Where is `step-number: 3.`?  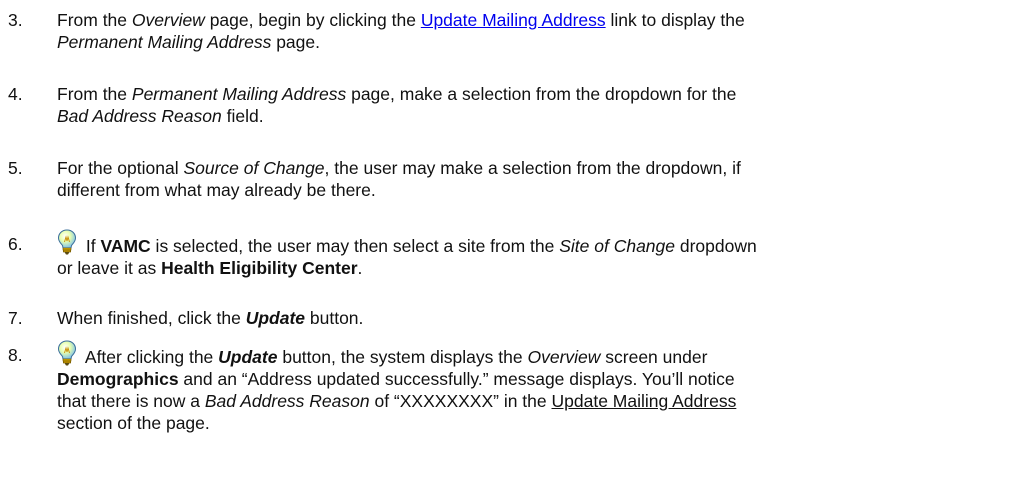
step-number: 3. is located at coordinates (15, 20).